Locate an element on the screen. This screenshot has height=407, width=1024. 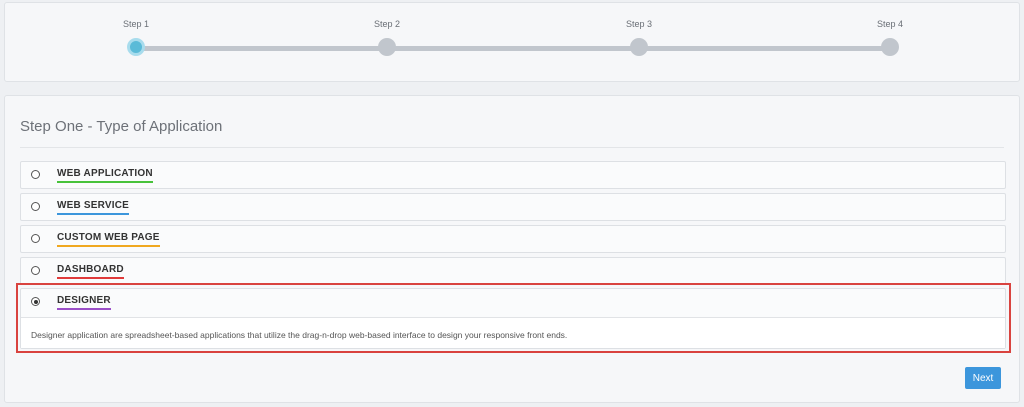
step-1-dot is located at coordinates (136, 47).